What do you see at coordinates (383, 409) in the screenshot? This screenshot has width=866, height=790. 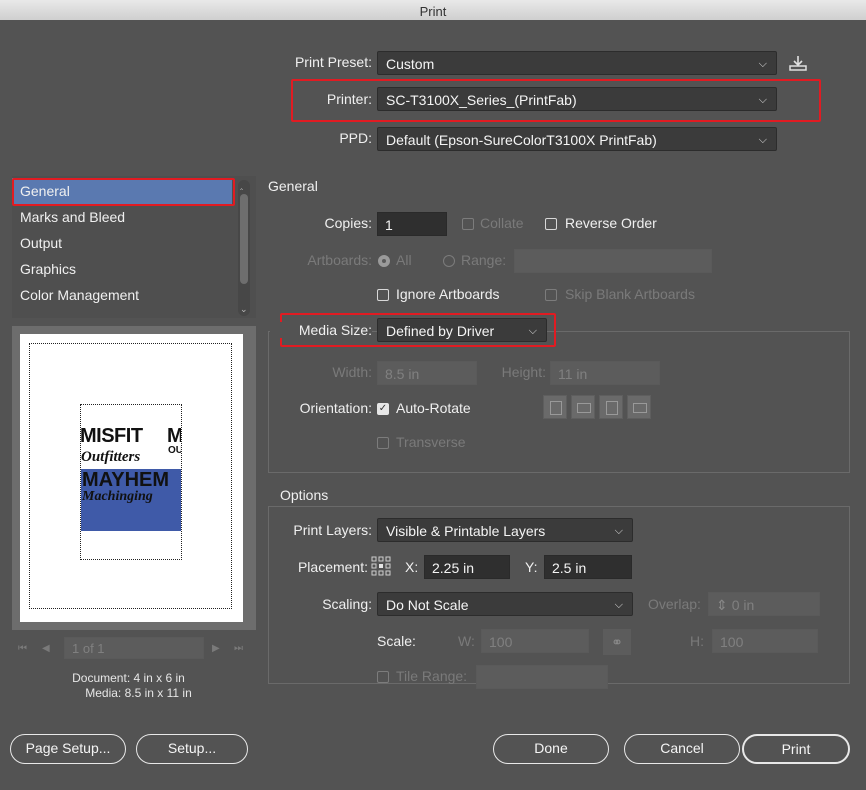 I see `auto-rotate-checkbox: ✓` at bounding box center [383, 409].